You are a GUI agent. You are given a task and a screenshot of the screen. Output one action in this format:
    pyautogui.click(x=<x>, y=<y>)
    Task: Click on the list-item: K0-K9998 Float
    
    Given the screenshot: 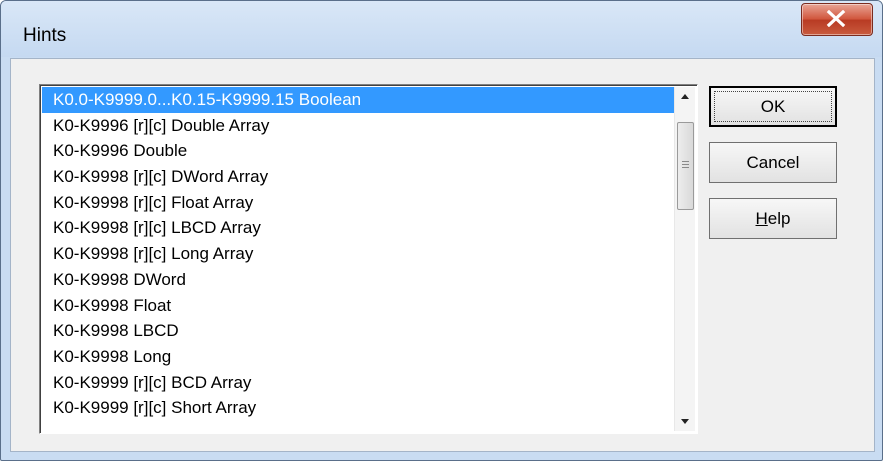 What is the action you would take?
    pyautogui.click(x=359, y=306)
    